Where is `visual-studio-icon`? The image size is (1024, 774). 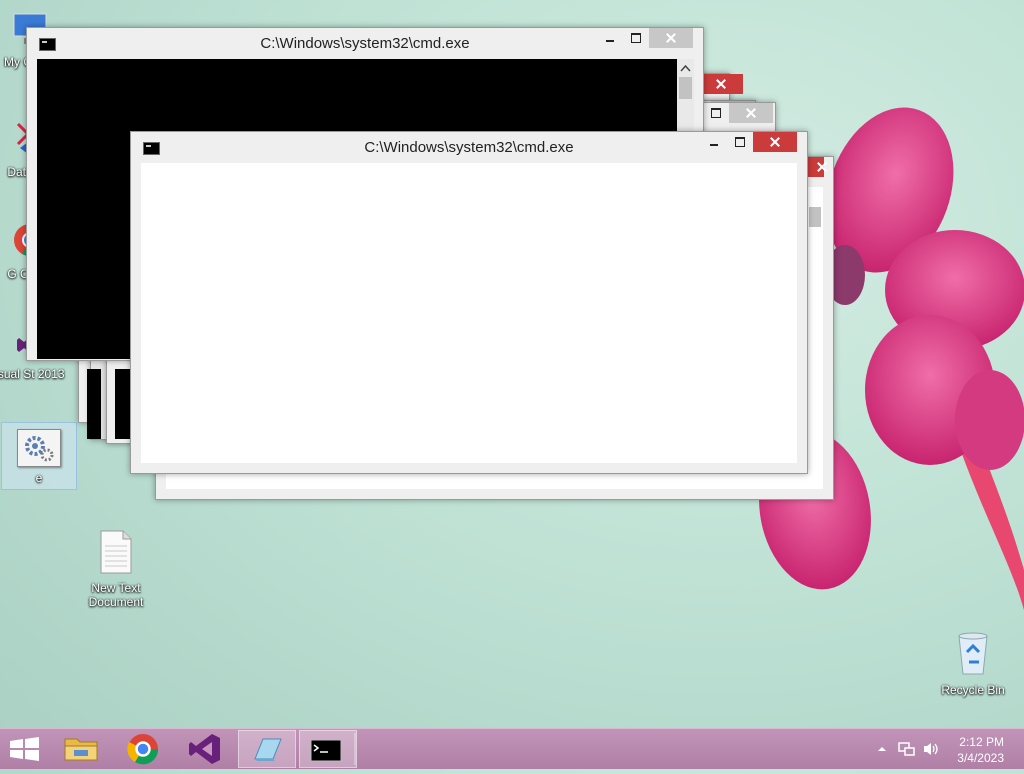 visual-studio-icon is located at coordinates (204, 749).